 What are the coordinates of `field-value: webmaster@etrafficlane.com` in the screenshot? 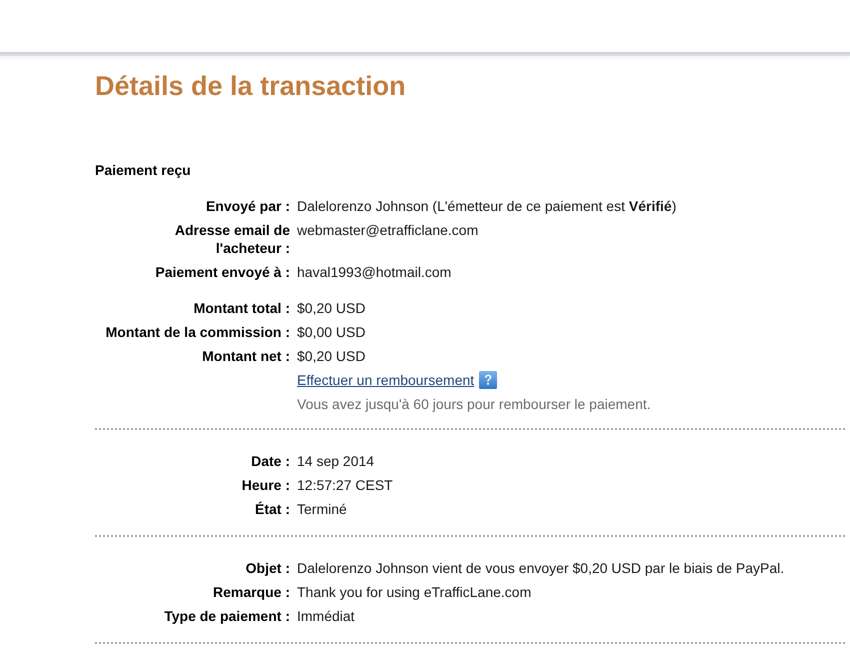 It's located at (387, 230).